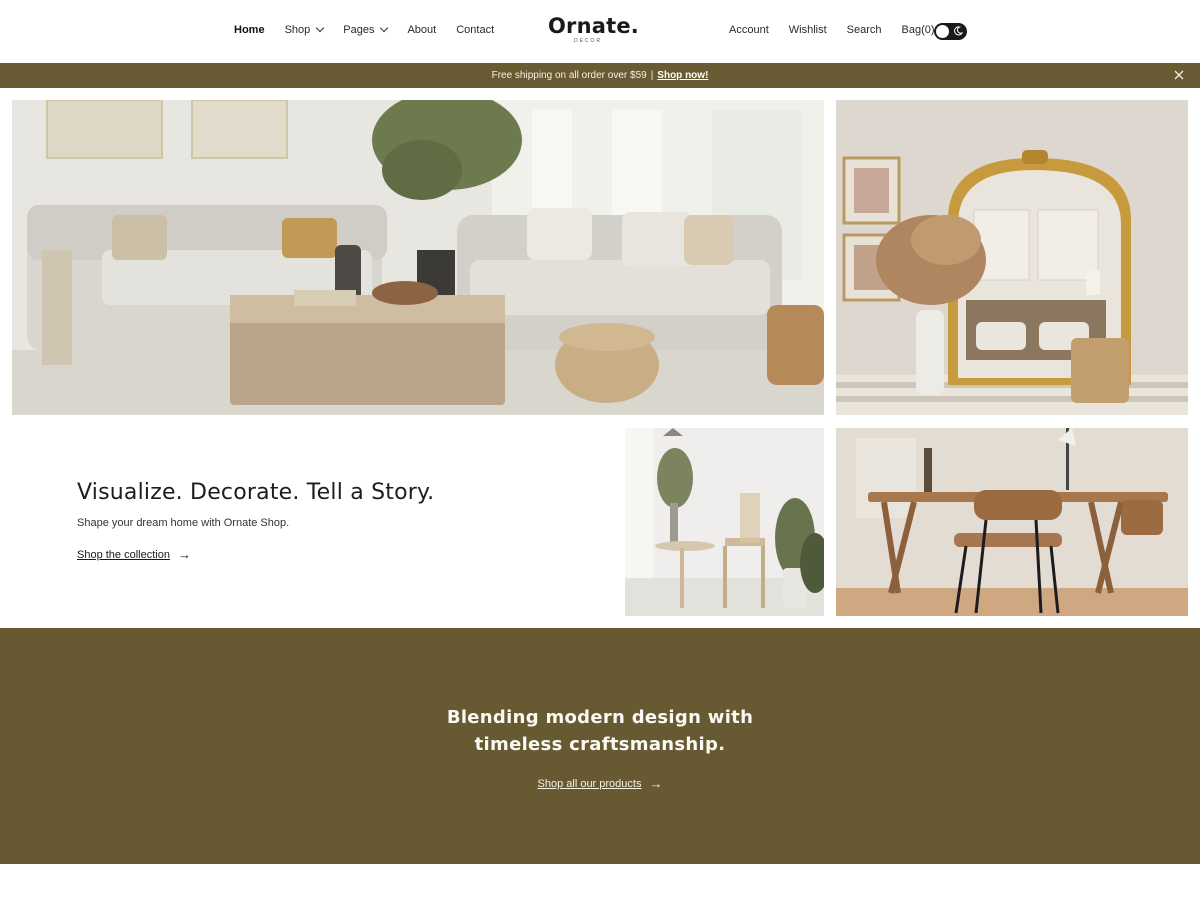 The height and width of the screenshot is (900, 1200). Describe the element at coordinates (593, 26) in the screenshot. I see `logo-wordmark: Ornate.` at that location.